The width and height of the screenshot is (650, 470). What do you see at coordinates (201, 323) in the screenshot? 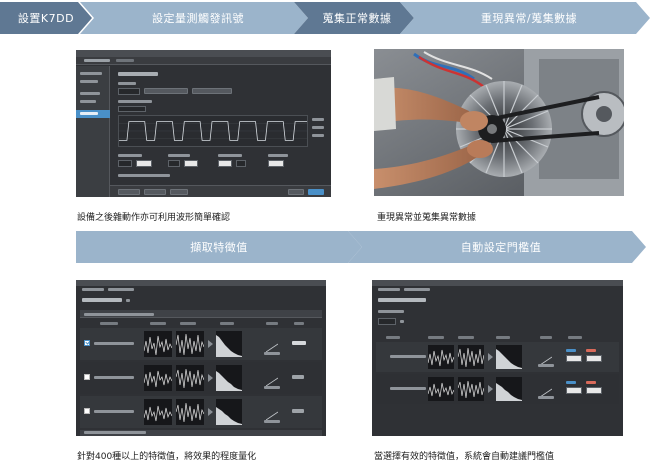
I see `feature-column-headers` at bounding box center [201, 323].